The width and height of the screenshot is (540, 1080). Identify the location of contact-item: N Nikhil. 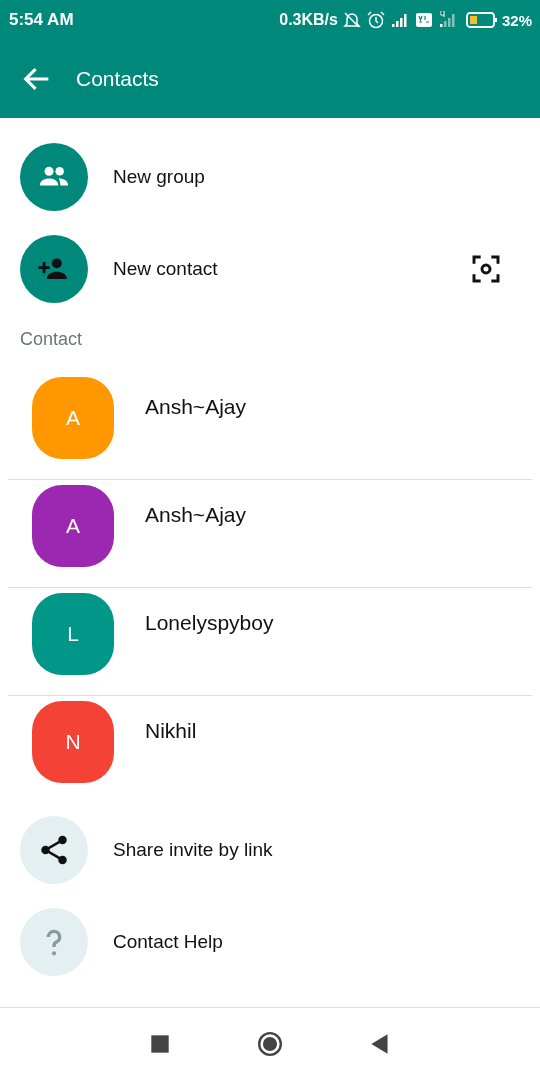
(270, 750).